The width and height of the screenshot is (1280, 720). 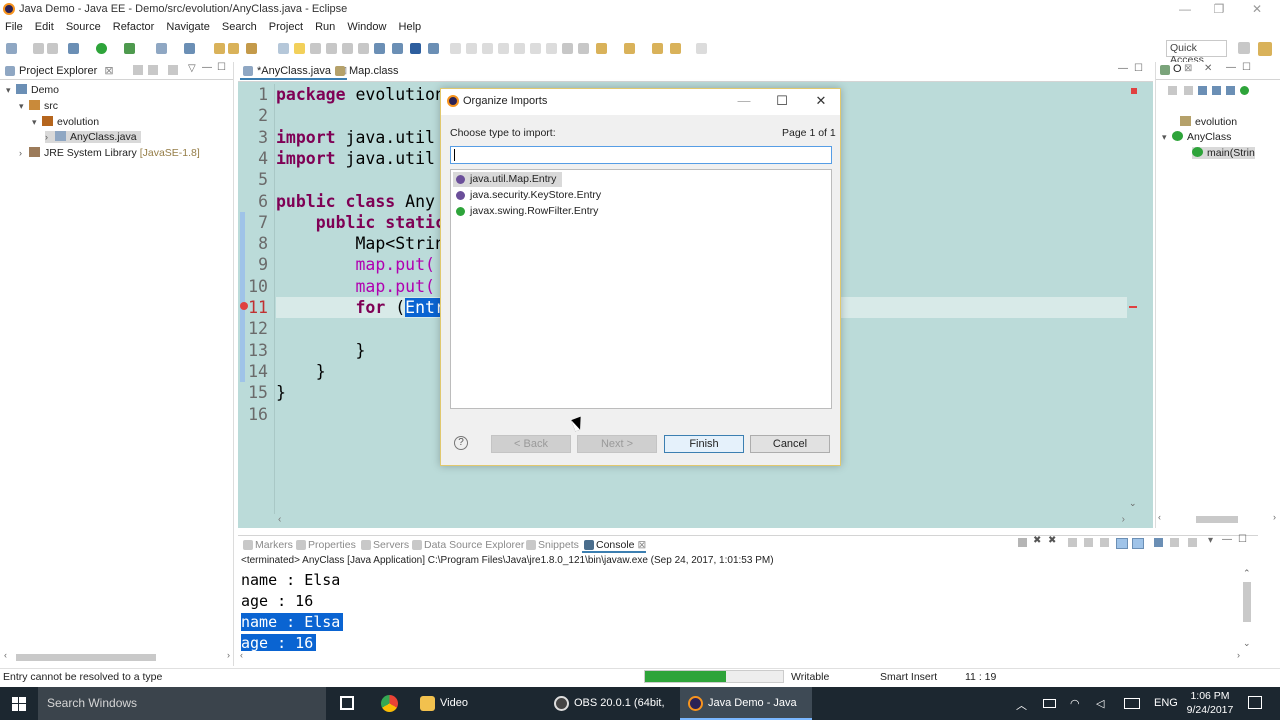 I want to click on console-horizontal-scrollbar: ‹ ›, so click(x=740, y=656).